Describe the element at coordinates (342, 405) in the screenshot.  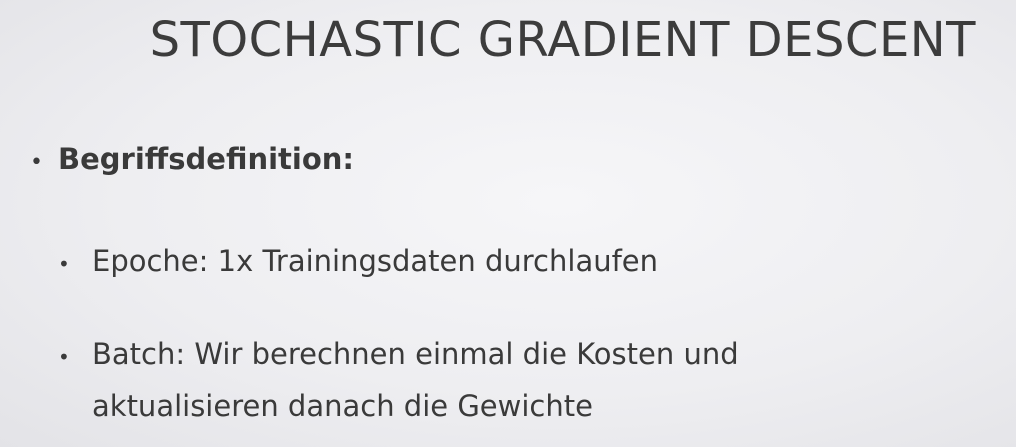
I see `bullet-batch-line-2: aktualisieren danach die Gewichte` at that location.